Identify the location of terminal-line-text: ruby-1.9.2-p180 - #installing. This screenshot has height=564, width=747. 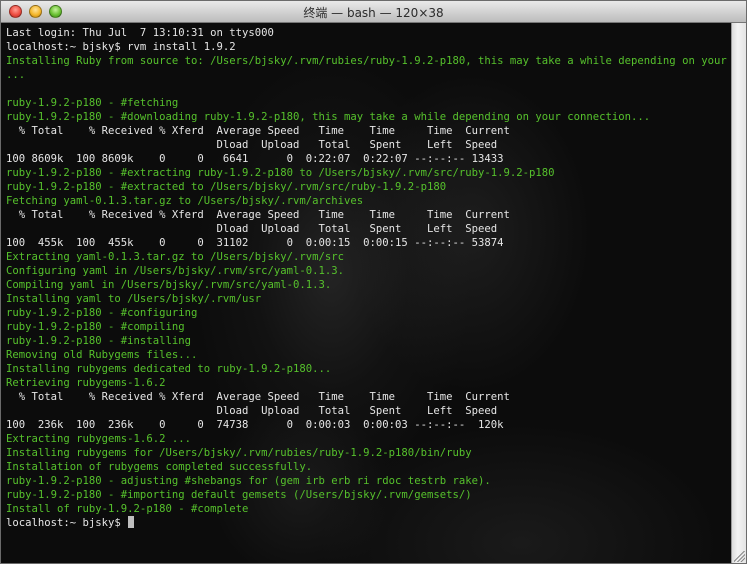
(98, 341).